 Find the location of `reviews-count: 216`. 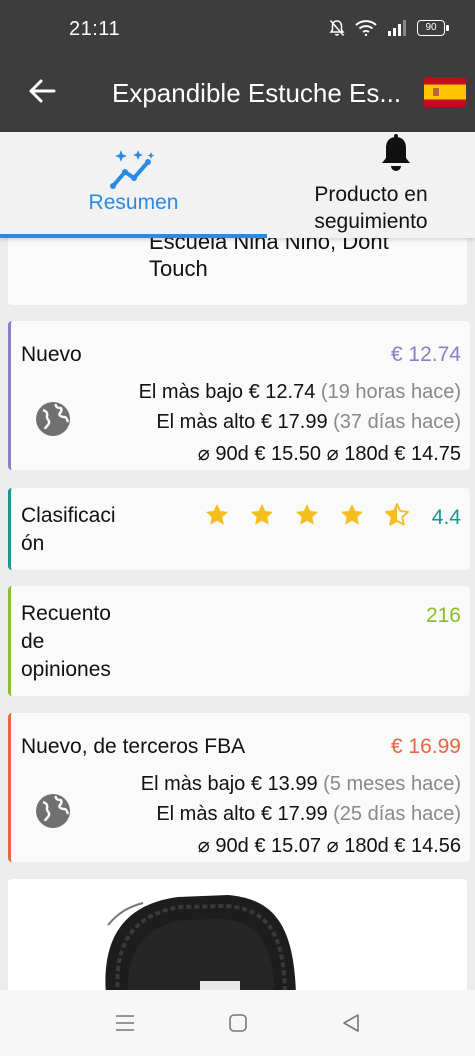

reviews-count: 216 is located at coordinates (443, 615).